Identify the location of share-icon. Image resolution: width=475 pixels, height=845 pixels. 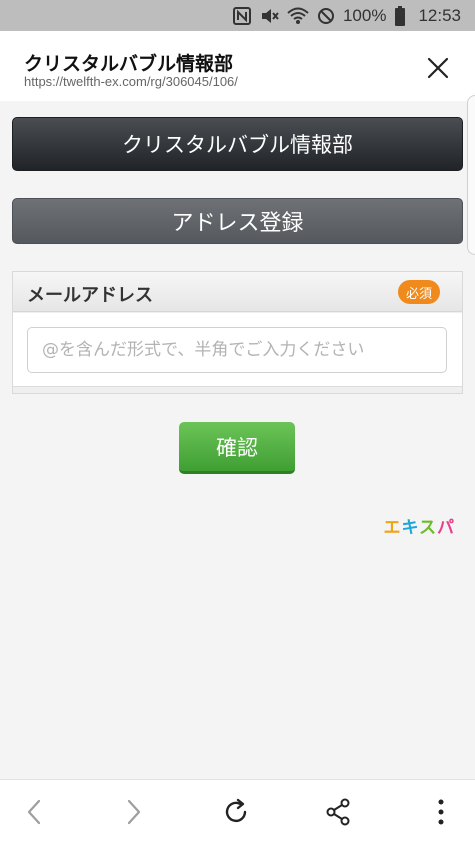
(338, 812).